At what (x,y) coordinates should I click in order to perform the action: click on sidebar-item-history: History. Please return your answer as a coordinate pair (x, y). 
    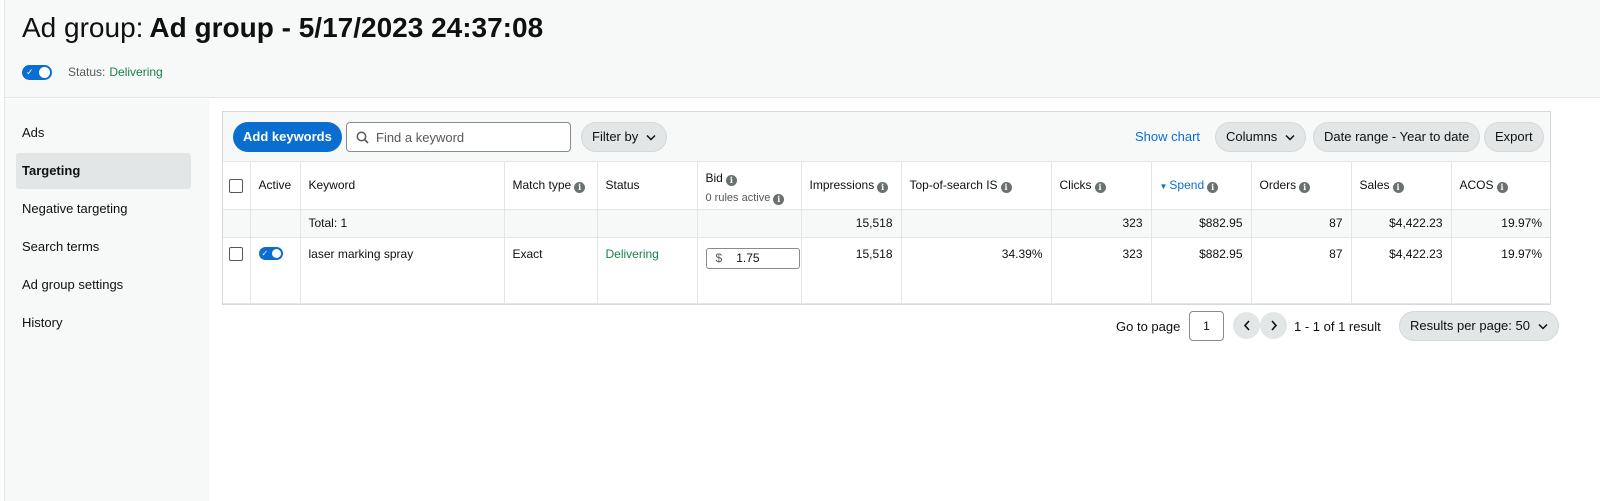
    Looking at the image, I should click on (103, 323).